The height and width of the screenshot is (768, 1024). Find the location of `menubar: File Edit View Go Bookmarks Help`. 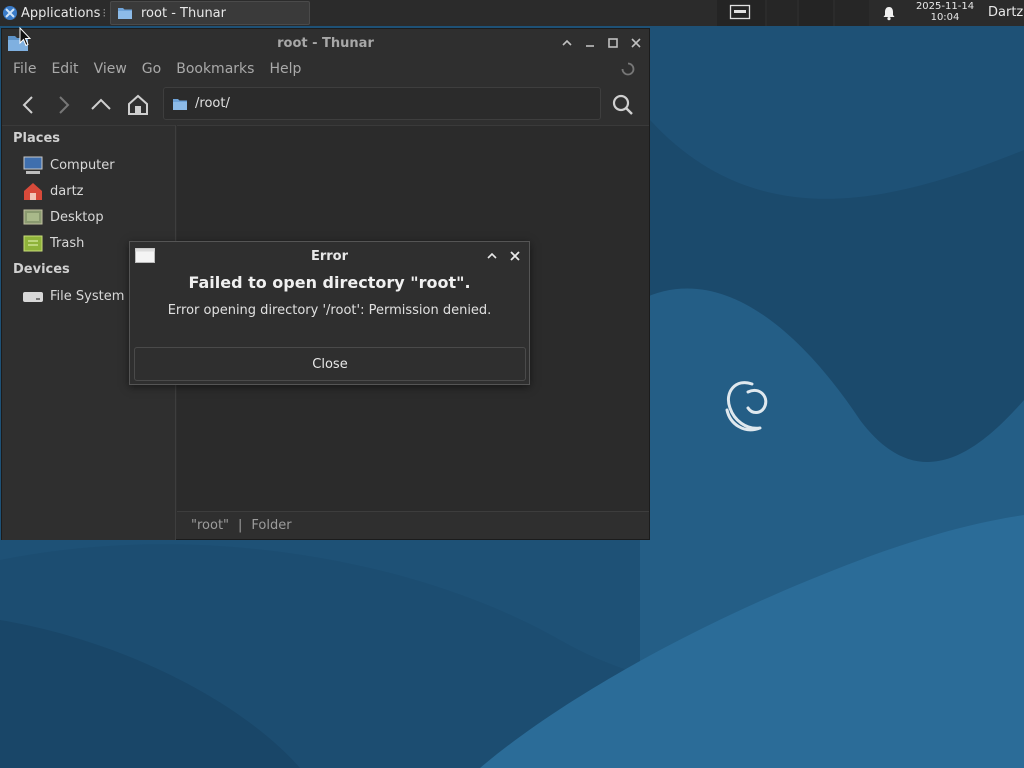

menubar: File Edit View Go Bookmarks Help is located at coordinates (325, 69).